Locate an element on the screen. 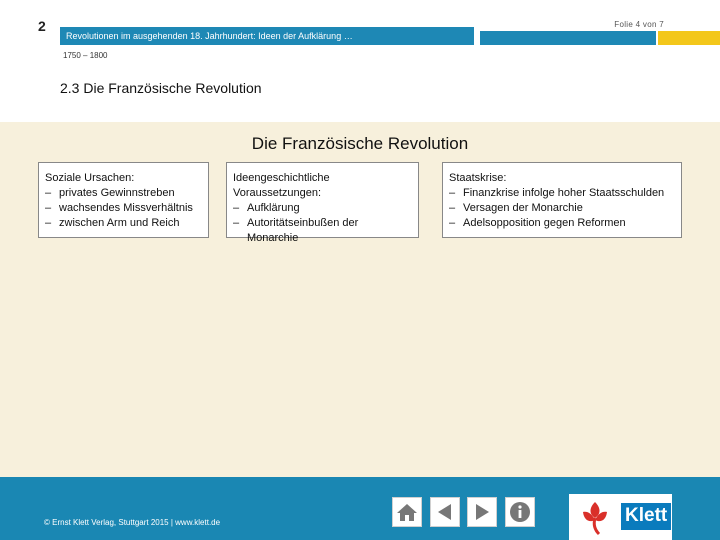 The height and width of the screenshot is (540, 720). klett-clover-icon is located at coordinates (595, 519).